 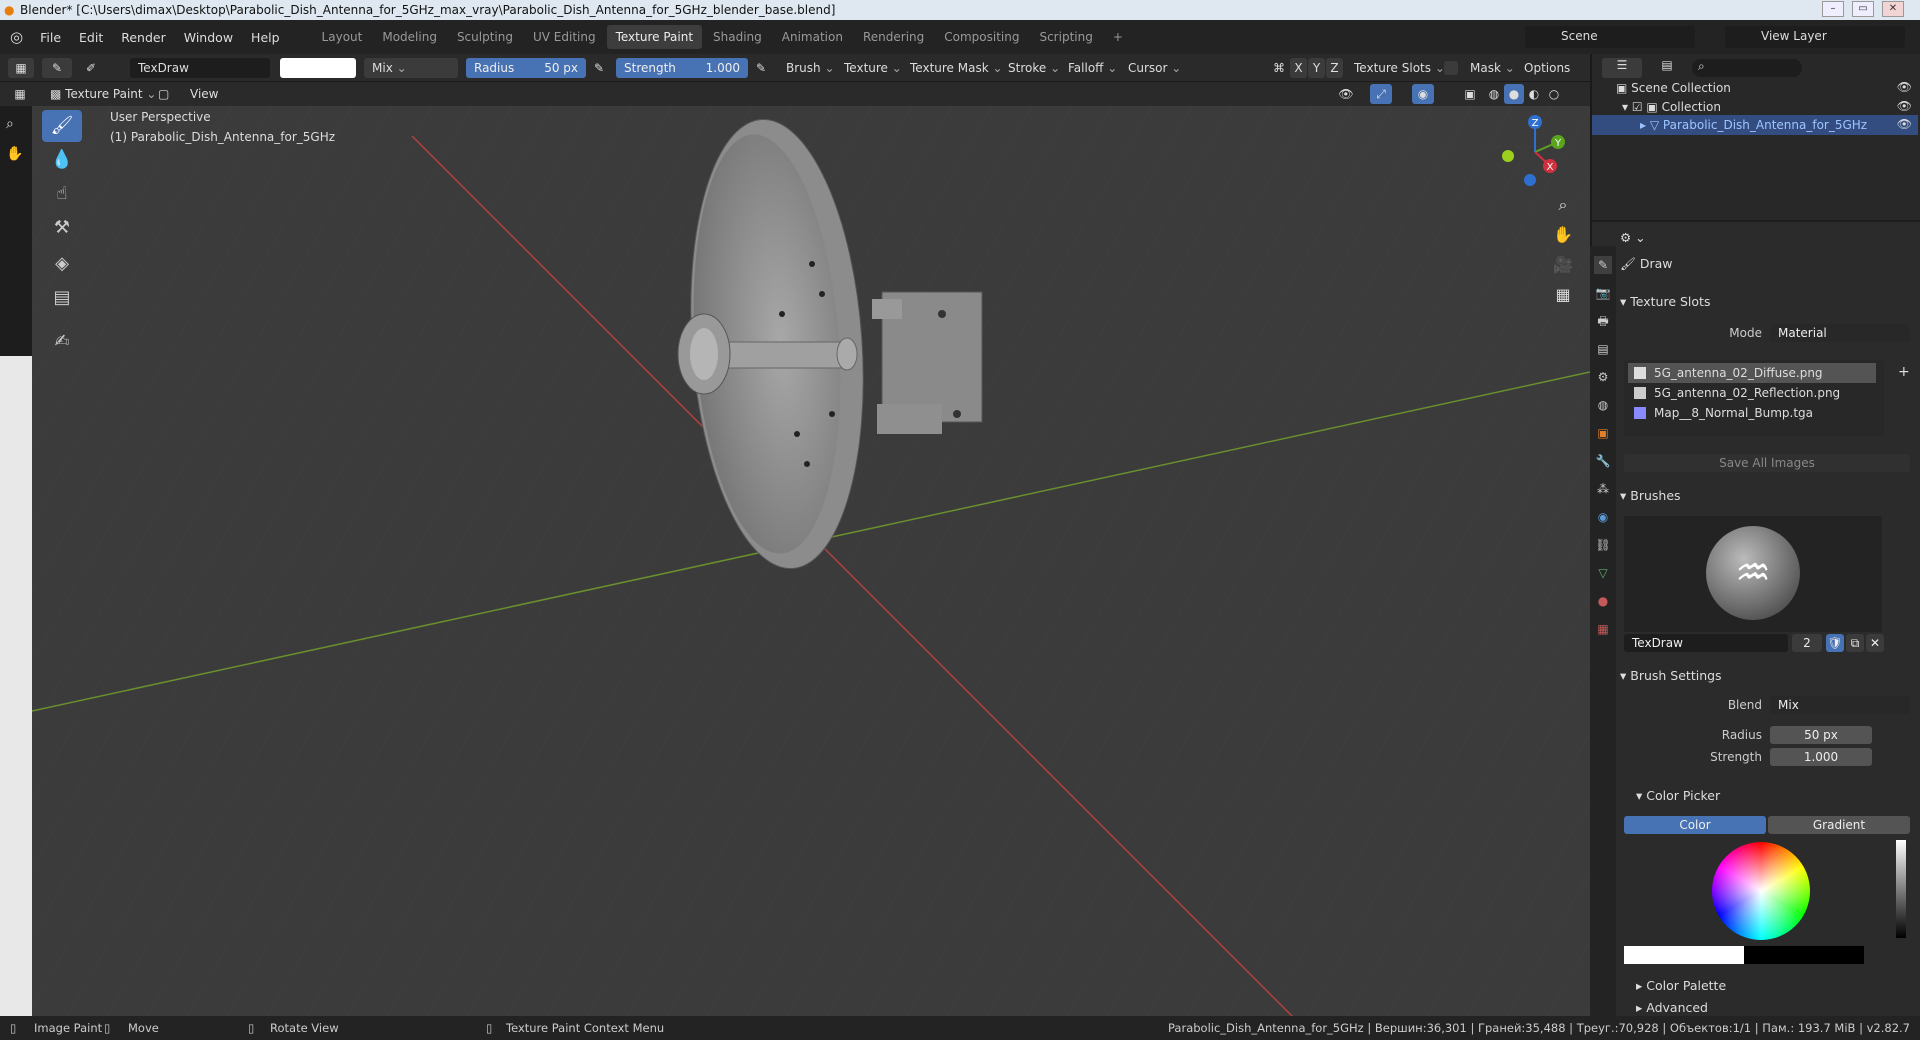 What do you see at coordinates (1514, 94) in the screenshot?
I see `solid-shading-icon: ●` at bounding box center [1514, 94].